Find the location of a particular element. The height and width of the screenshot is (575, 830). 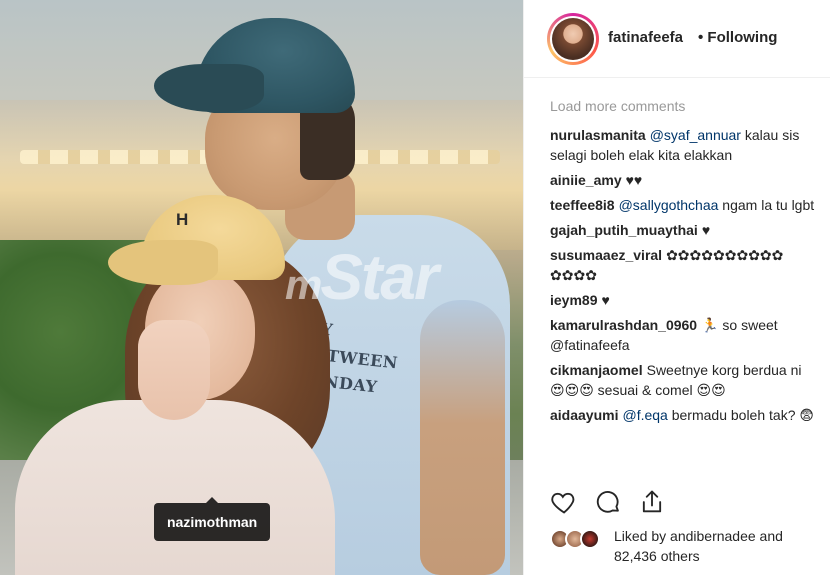

comment-username: teeffee8i8 is located at coordinates (582, 205).